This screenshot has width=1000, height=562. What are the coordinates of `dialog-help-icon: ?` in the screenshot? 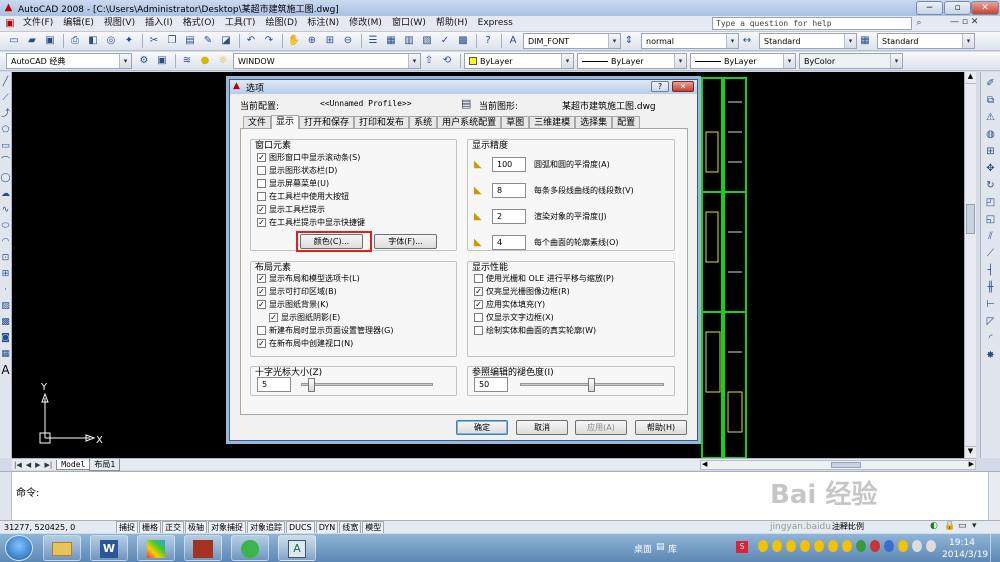 It's located at (660, 86).